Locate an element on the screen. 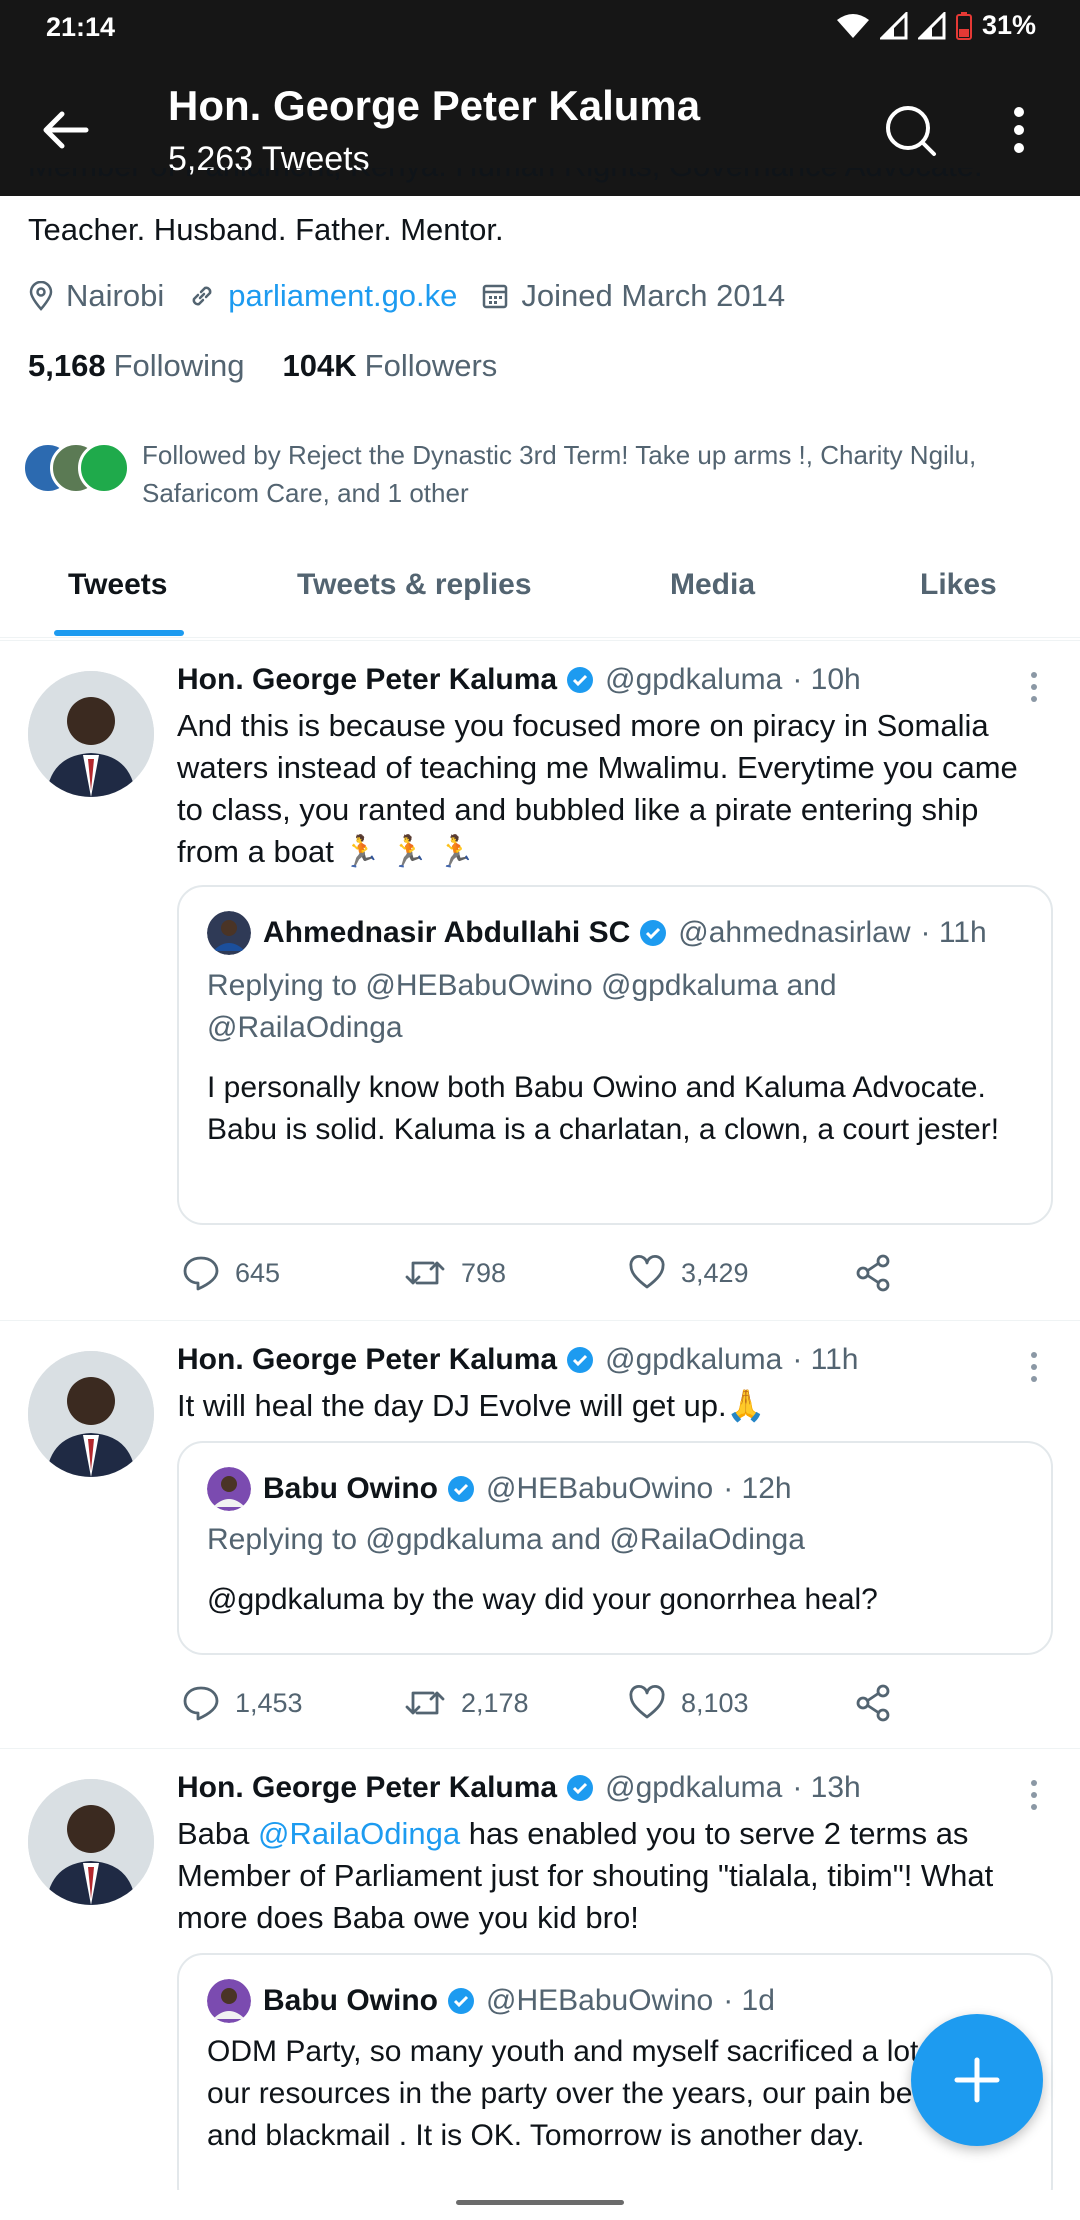 Image resolution: width=1080 pixels, height=2220 pixels. calendar-icon is located at coordinates (495, 296).